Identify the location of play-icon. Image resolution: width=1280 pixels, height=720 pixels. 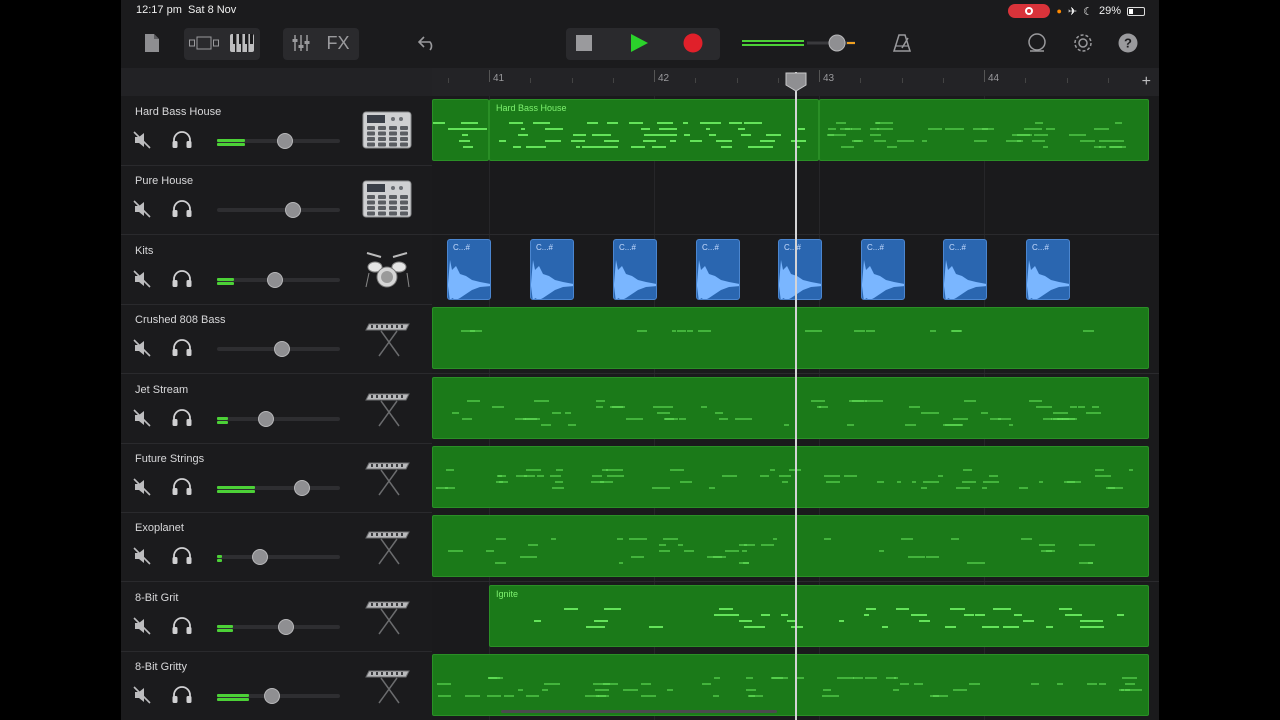
(639, 43).